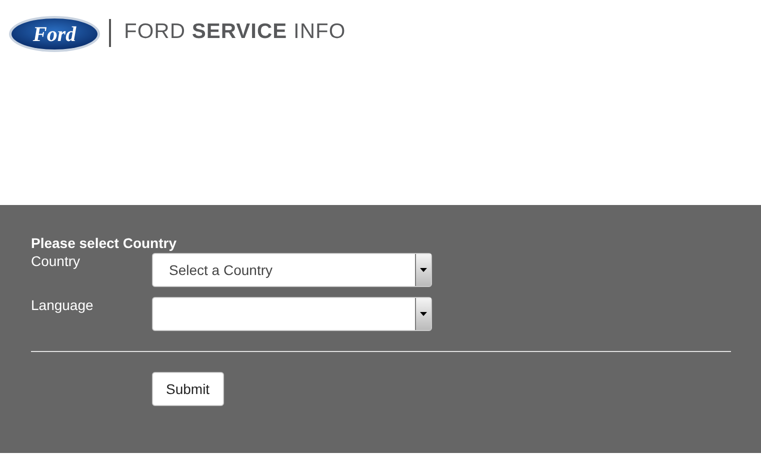 Image resolution: width=761 pixels, height=457 pixels. I want to click on field-label: Language, so click(62, 305).